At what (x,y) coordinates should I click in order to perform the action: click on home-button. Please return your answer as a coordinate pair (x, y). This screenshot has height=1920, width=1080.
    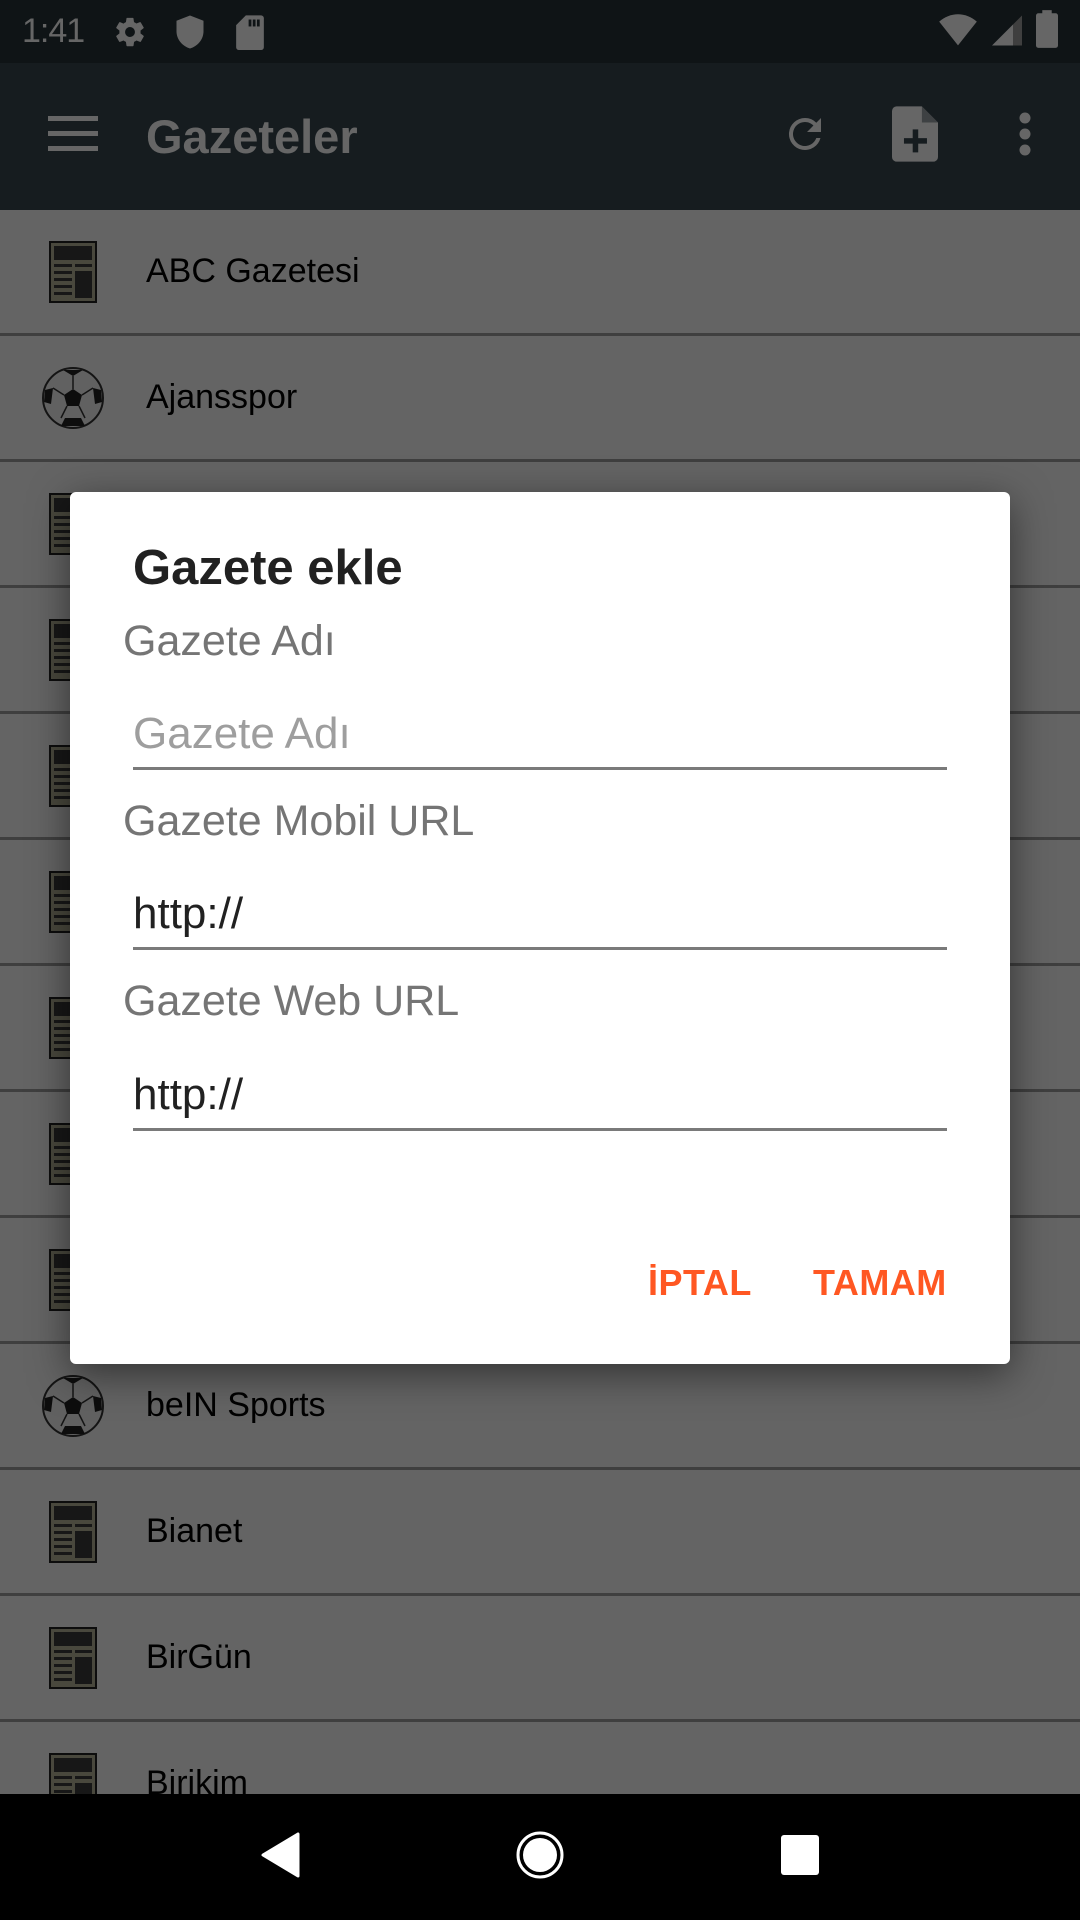
    Looking at the image, I should click on (540, 1857).